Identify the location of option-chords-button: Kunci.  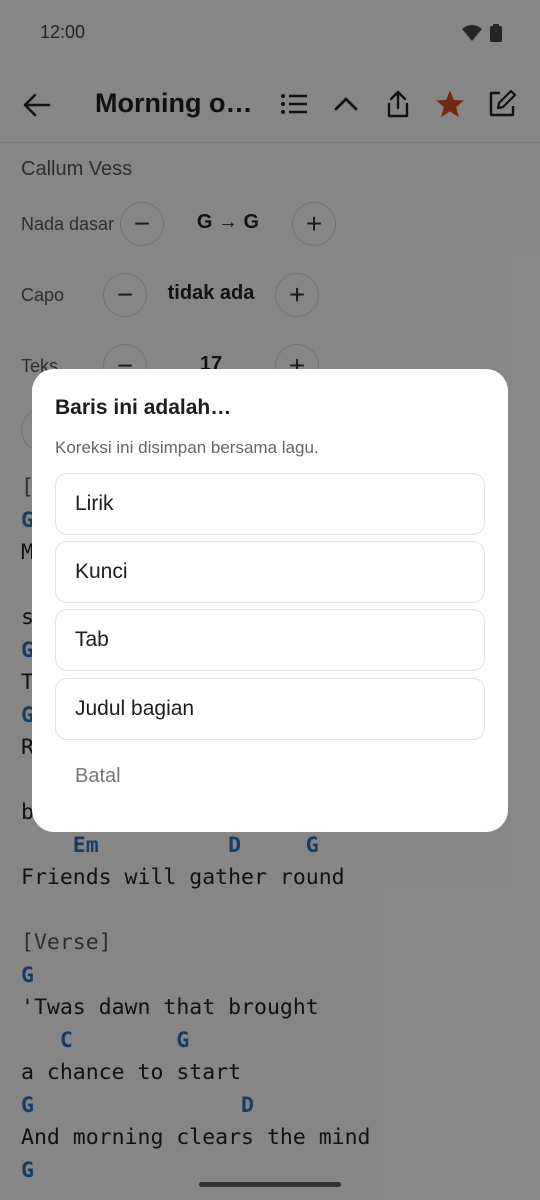
(270, 572).